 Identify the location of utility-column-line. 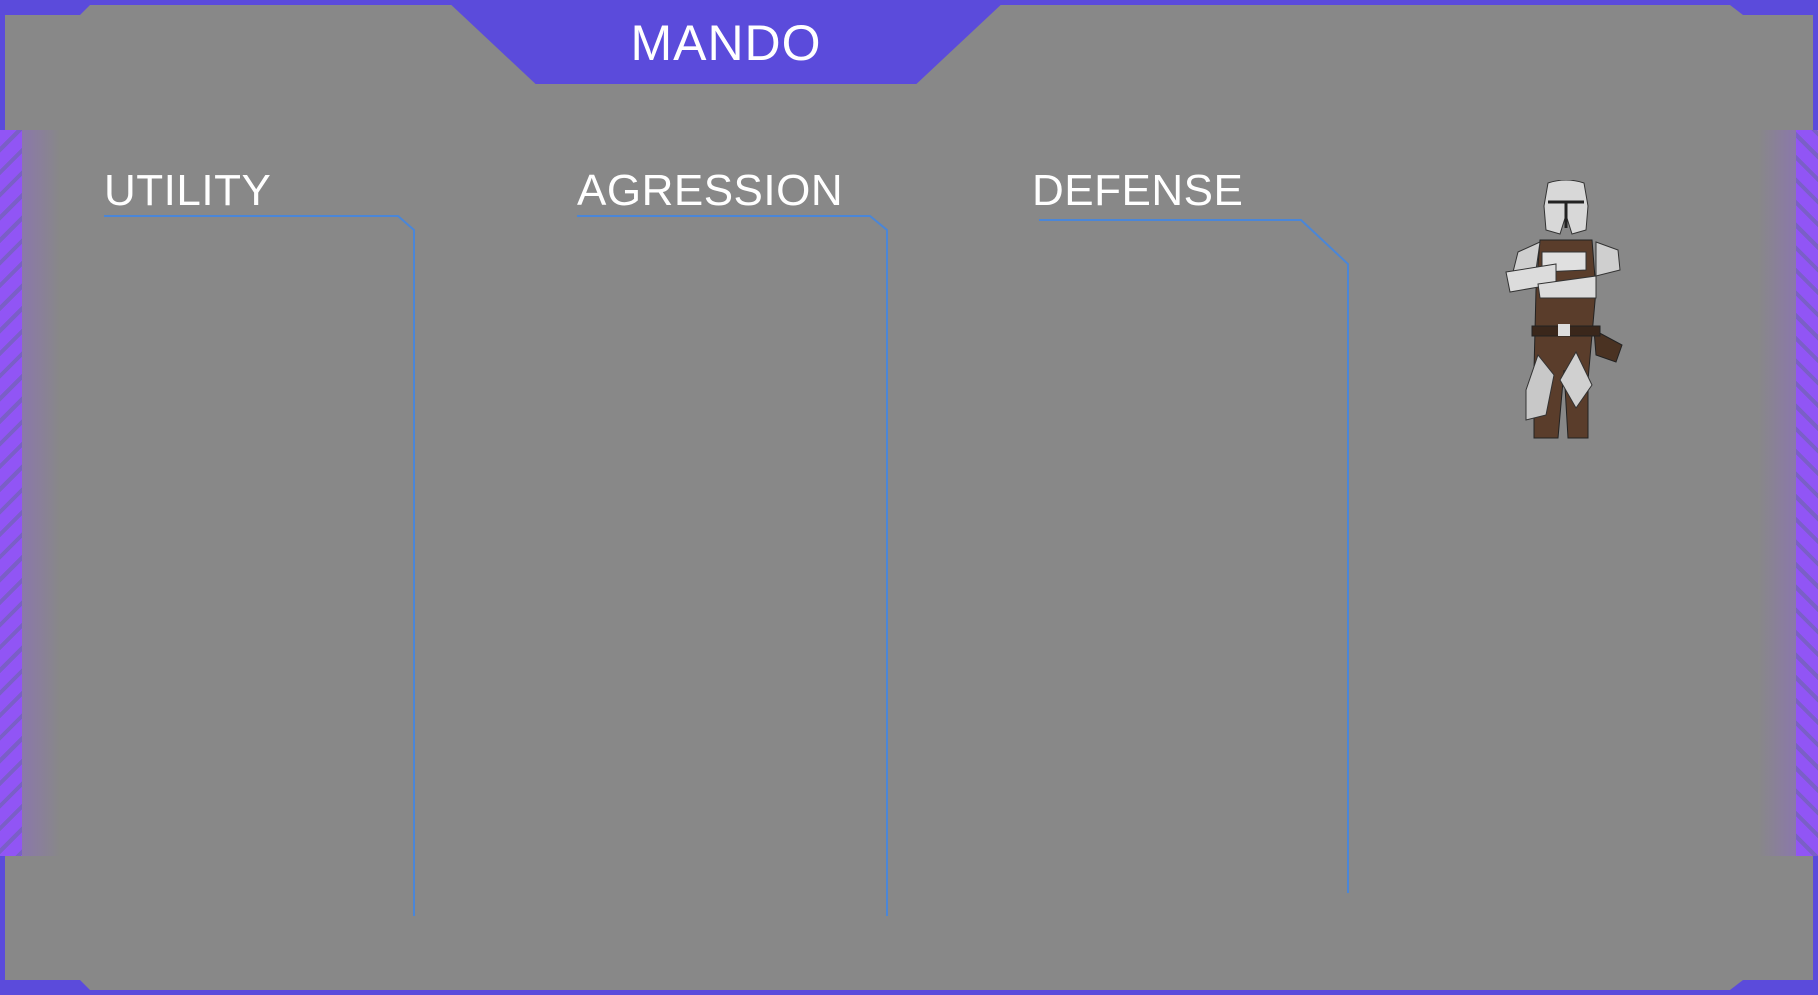
(259, 565).